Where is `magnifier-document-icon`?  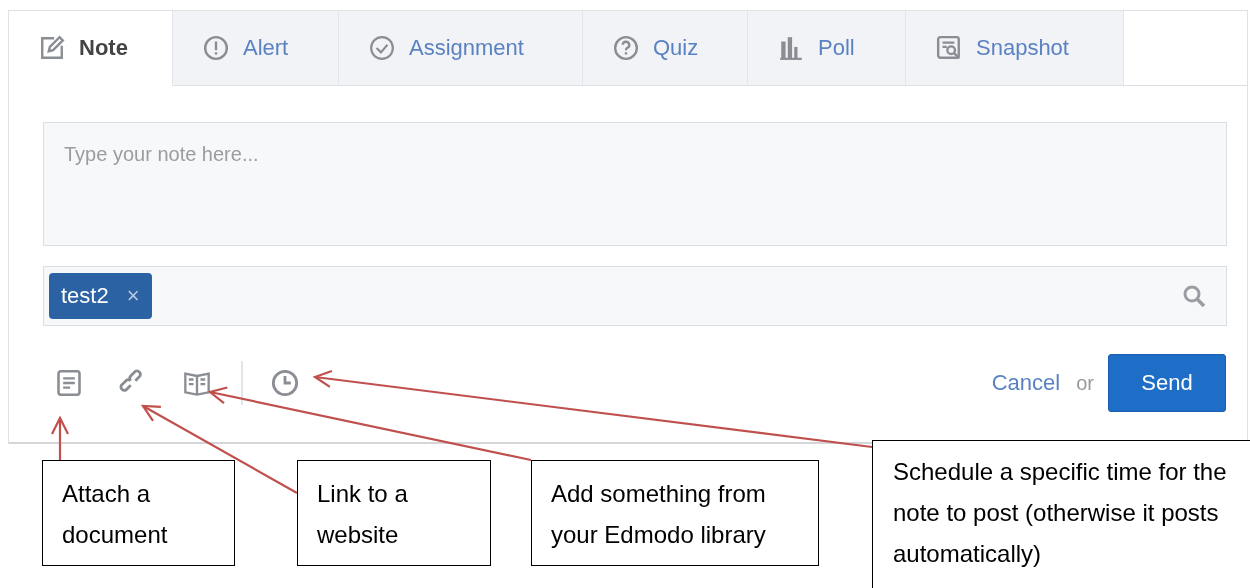
magnifier-document-icon is located at coordinates (949, 48).